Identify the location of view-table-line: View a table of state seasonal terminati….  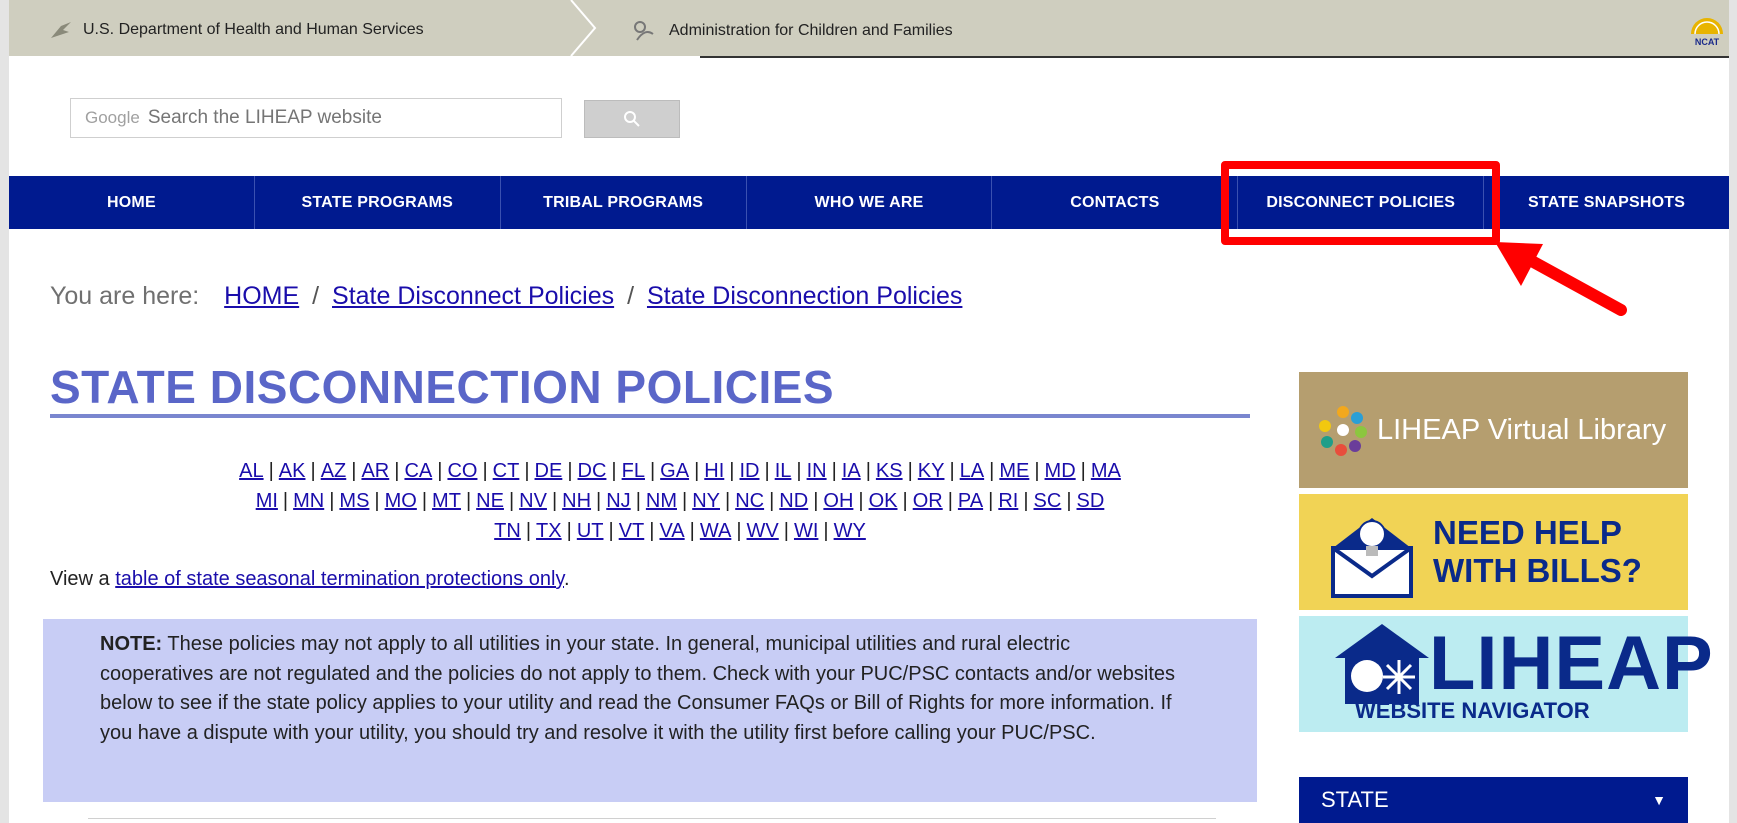
(310, 579).